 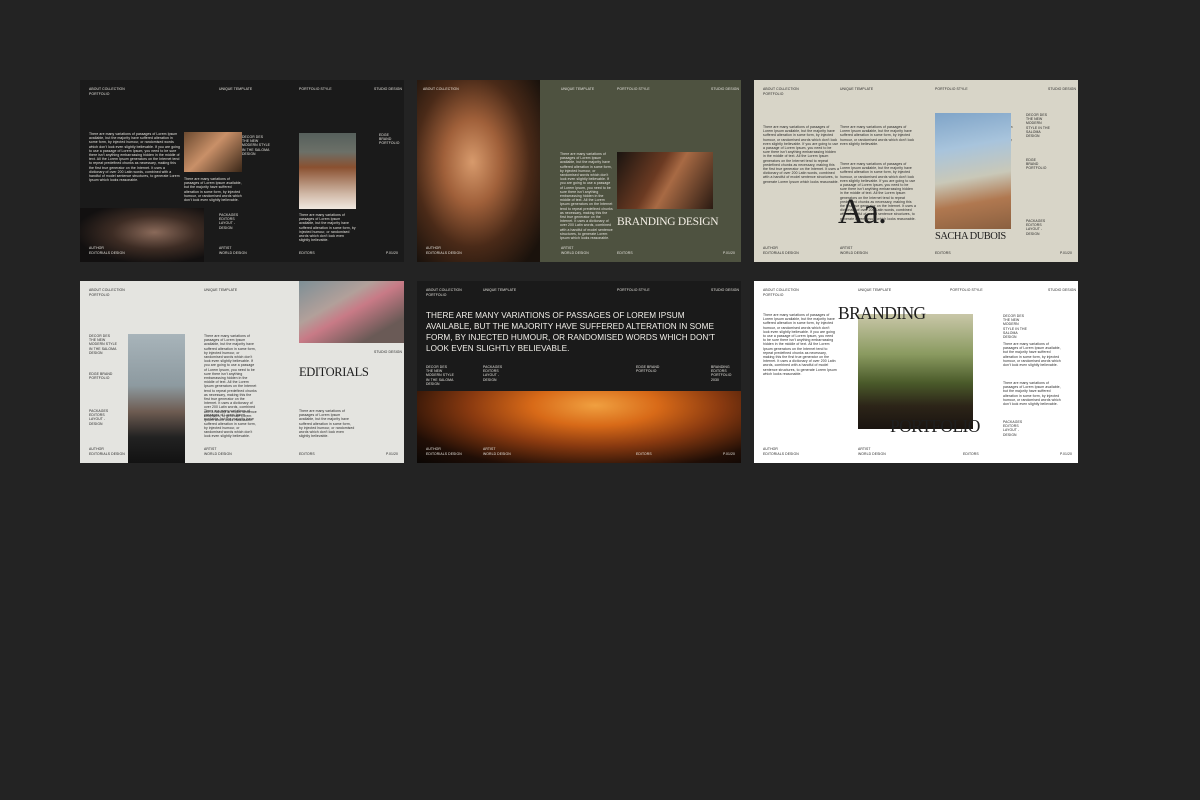 What do you see at coordinates (478, 171) in the screenshot?
I see `portrait-photo-large` at bounding box center [478, 171].